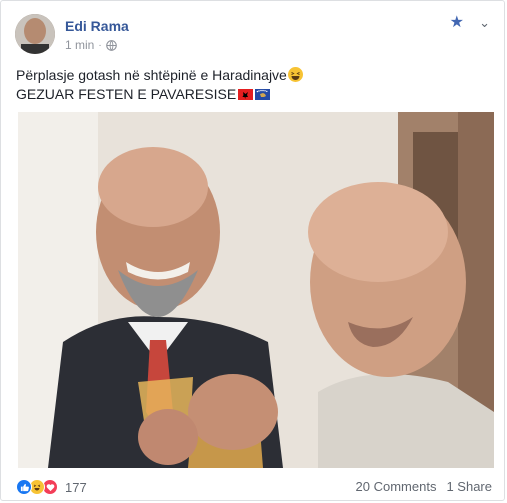 The height and width of the screenshot is (503, 507). I want to click on like-reaction-icon, so click(24, 487).